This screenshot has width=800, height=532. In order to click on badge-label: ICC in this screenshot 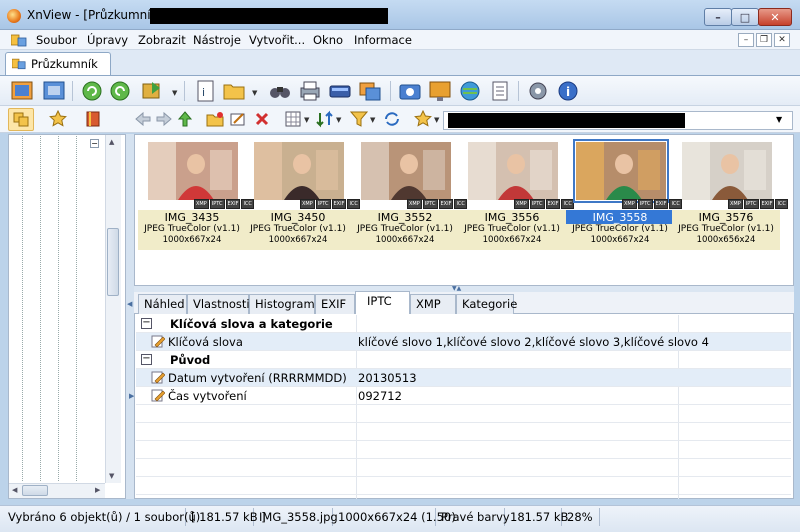, I will do `click(567, 204)`.